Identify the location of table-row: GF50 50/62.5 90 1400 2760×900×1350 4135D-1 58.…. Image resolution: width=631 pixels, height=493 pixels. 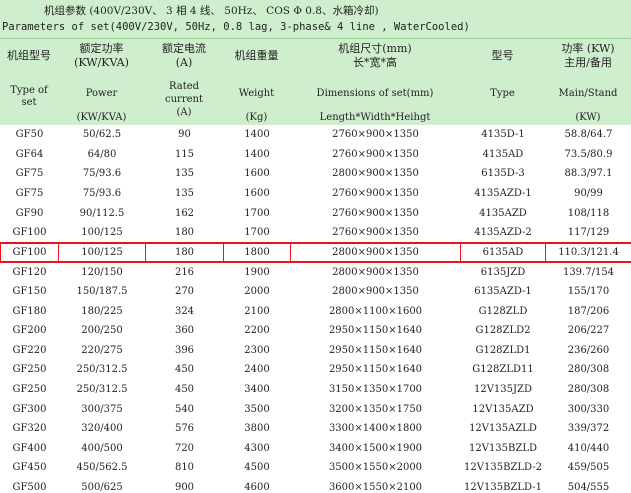
(316, 135).